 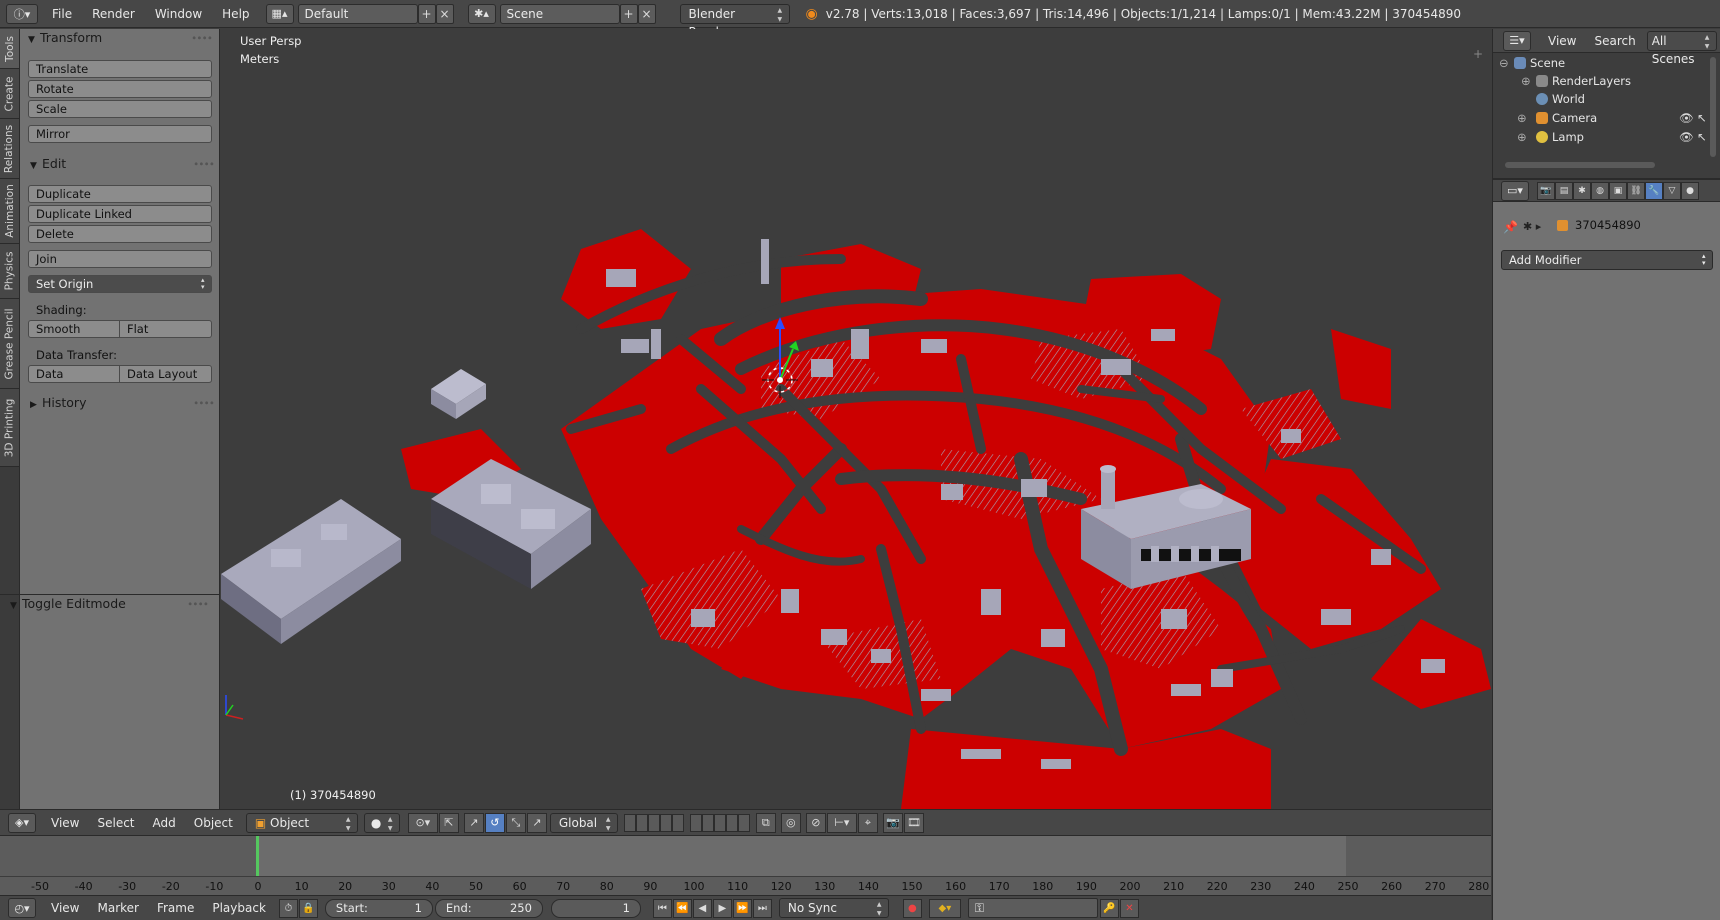 What do you see at coordinates (892, 822) in the screenshot?
I see `render-opengl-icon: 📷` at bounding box center [892, 822].